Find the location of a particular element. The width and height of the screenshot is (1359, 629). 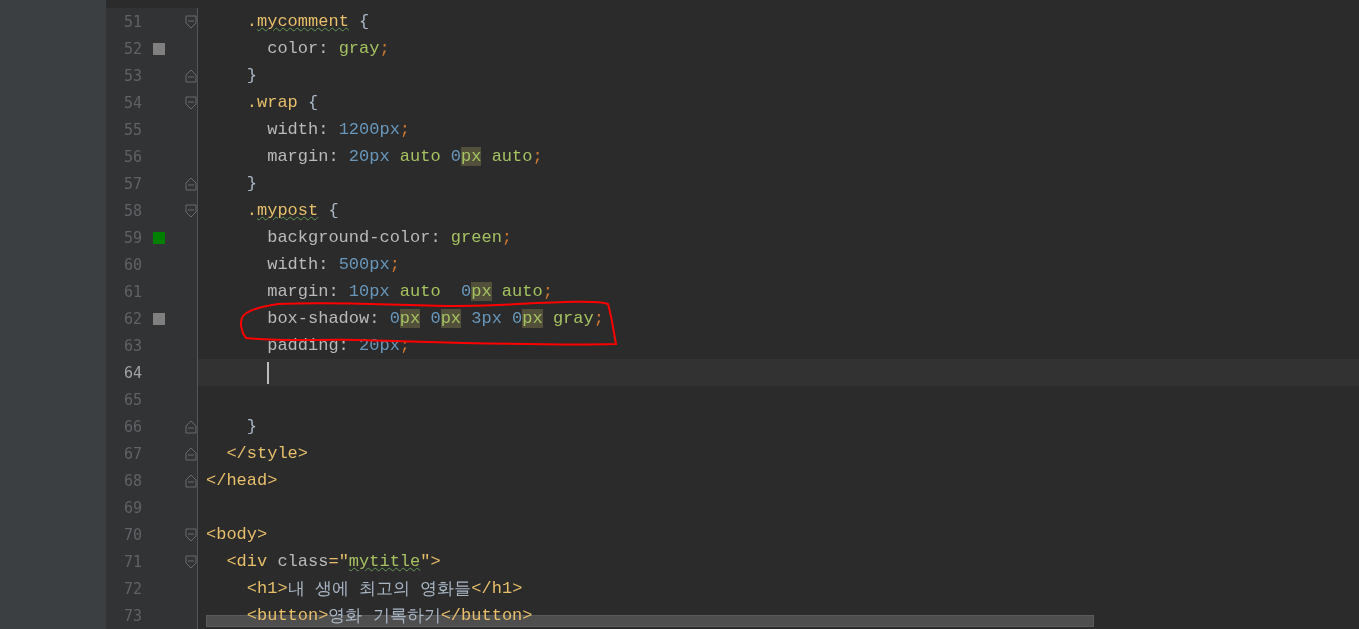

property-name: padding: is located at coordinates (308, 345).